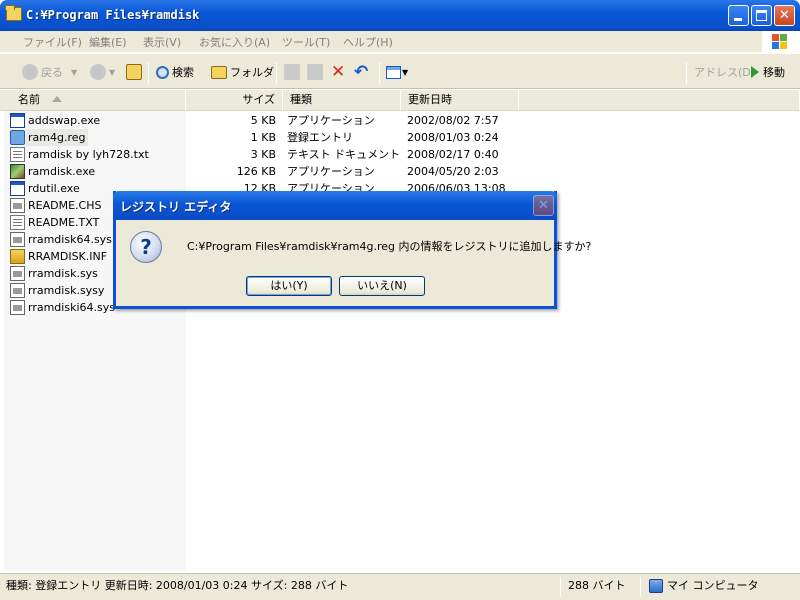  Describe the element at coordinates (263, 154) in the screenshot. I see `file-size: 3 KB` at that location.